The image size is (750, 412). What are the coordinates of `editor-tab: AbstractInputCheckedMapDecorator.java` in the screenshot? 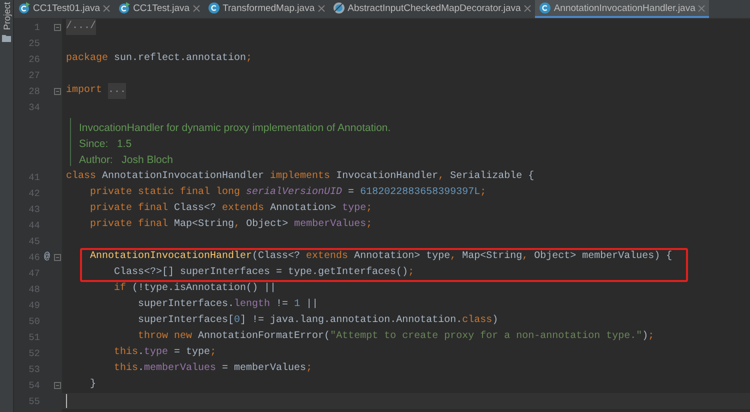 It's located at (431, 9).